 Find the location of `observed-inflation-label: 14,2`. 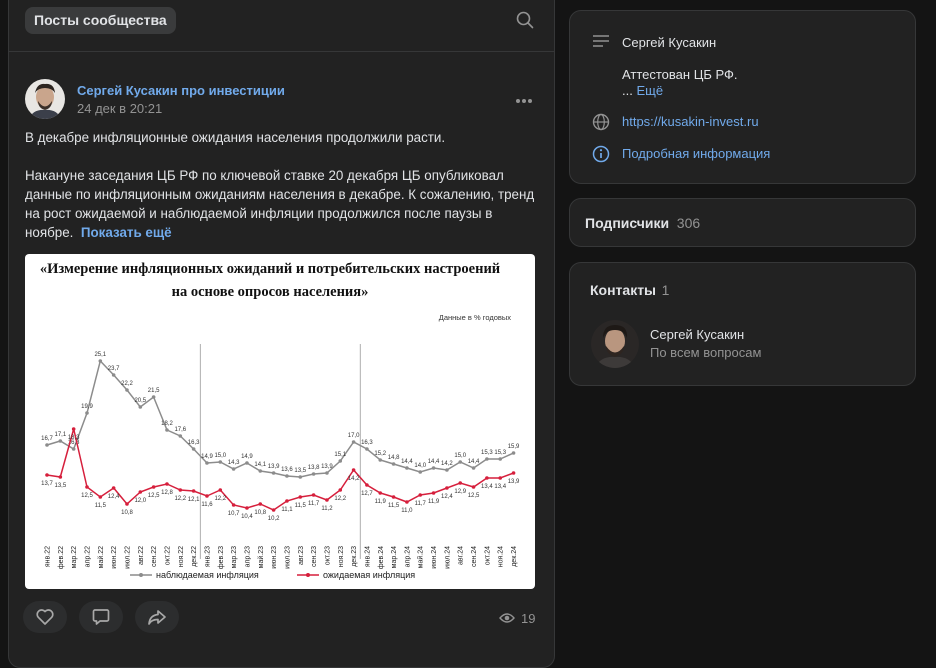

observed-inflation-label: 14,2 is located at coordinates (447, 464).